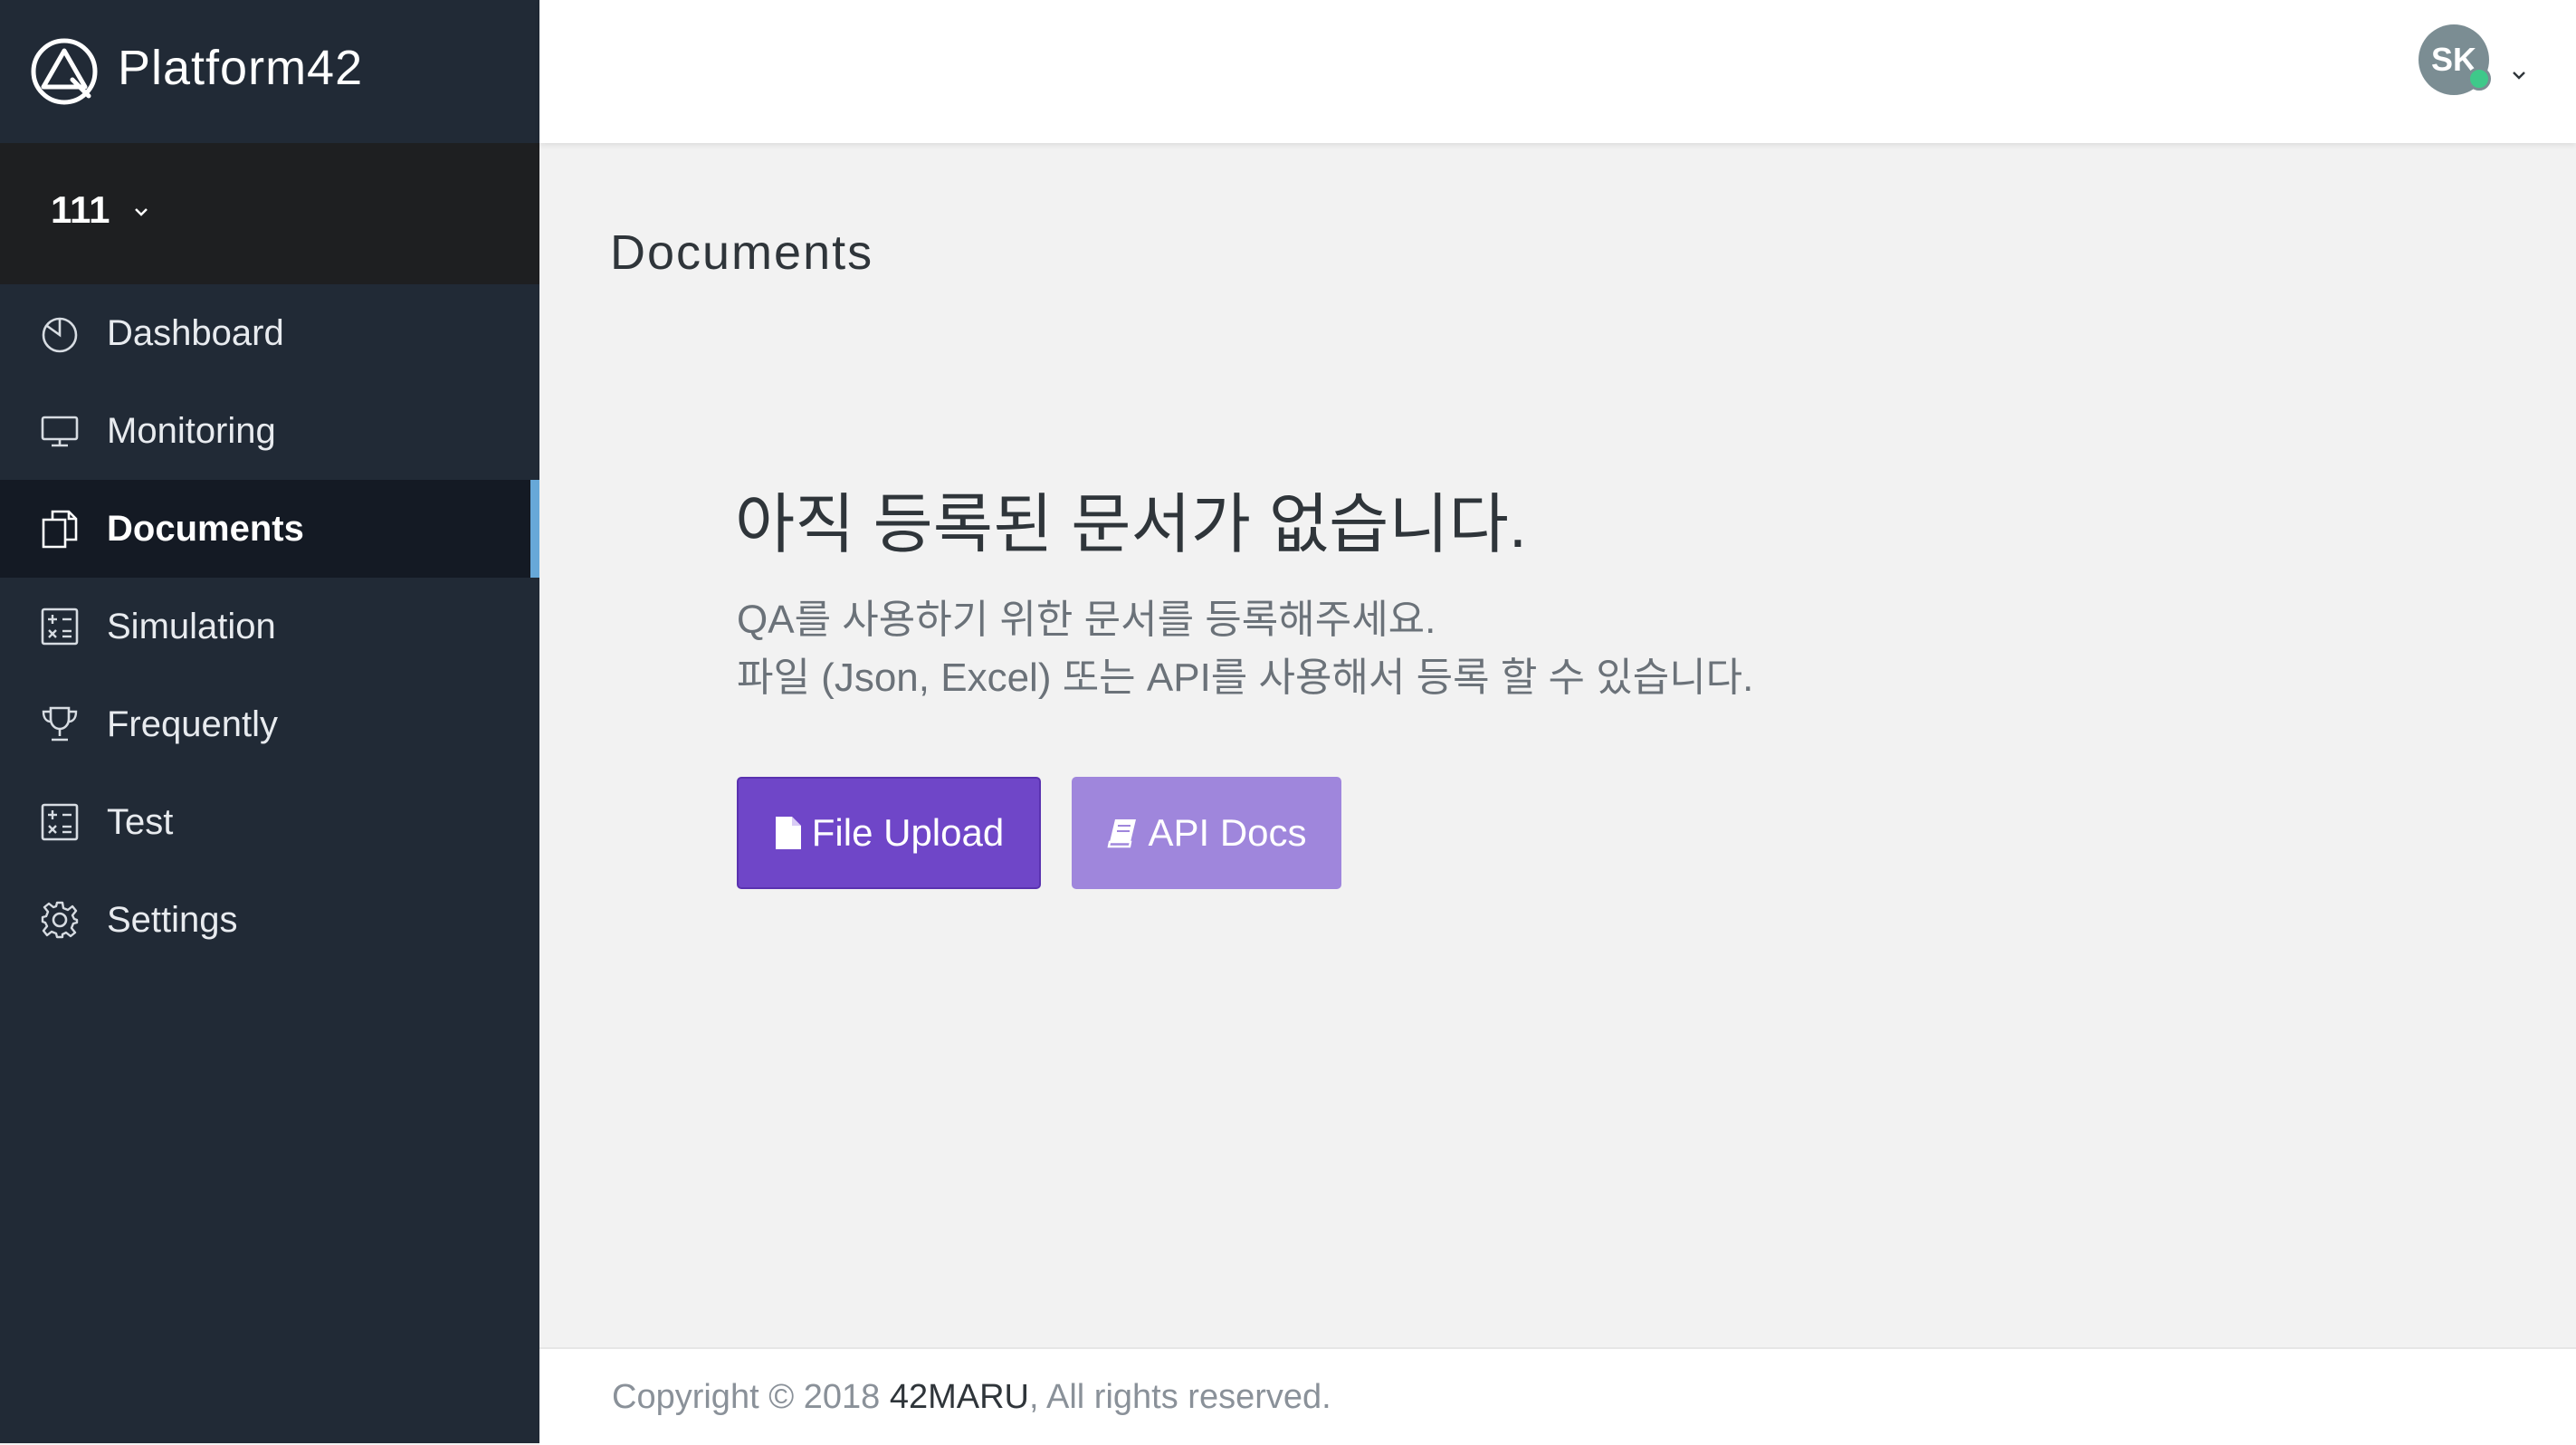 Image resolution: width=2576 pixels, height=1445 pixels. I want to click on sidebar-item-monitoring: Monitoring, so click(269, 431).